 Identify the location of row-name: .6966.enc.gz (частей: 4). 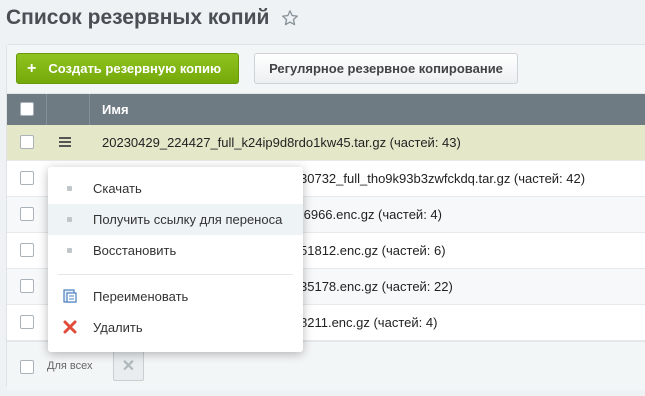
(371, 214).